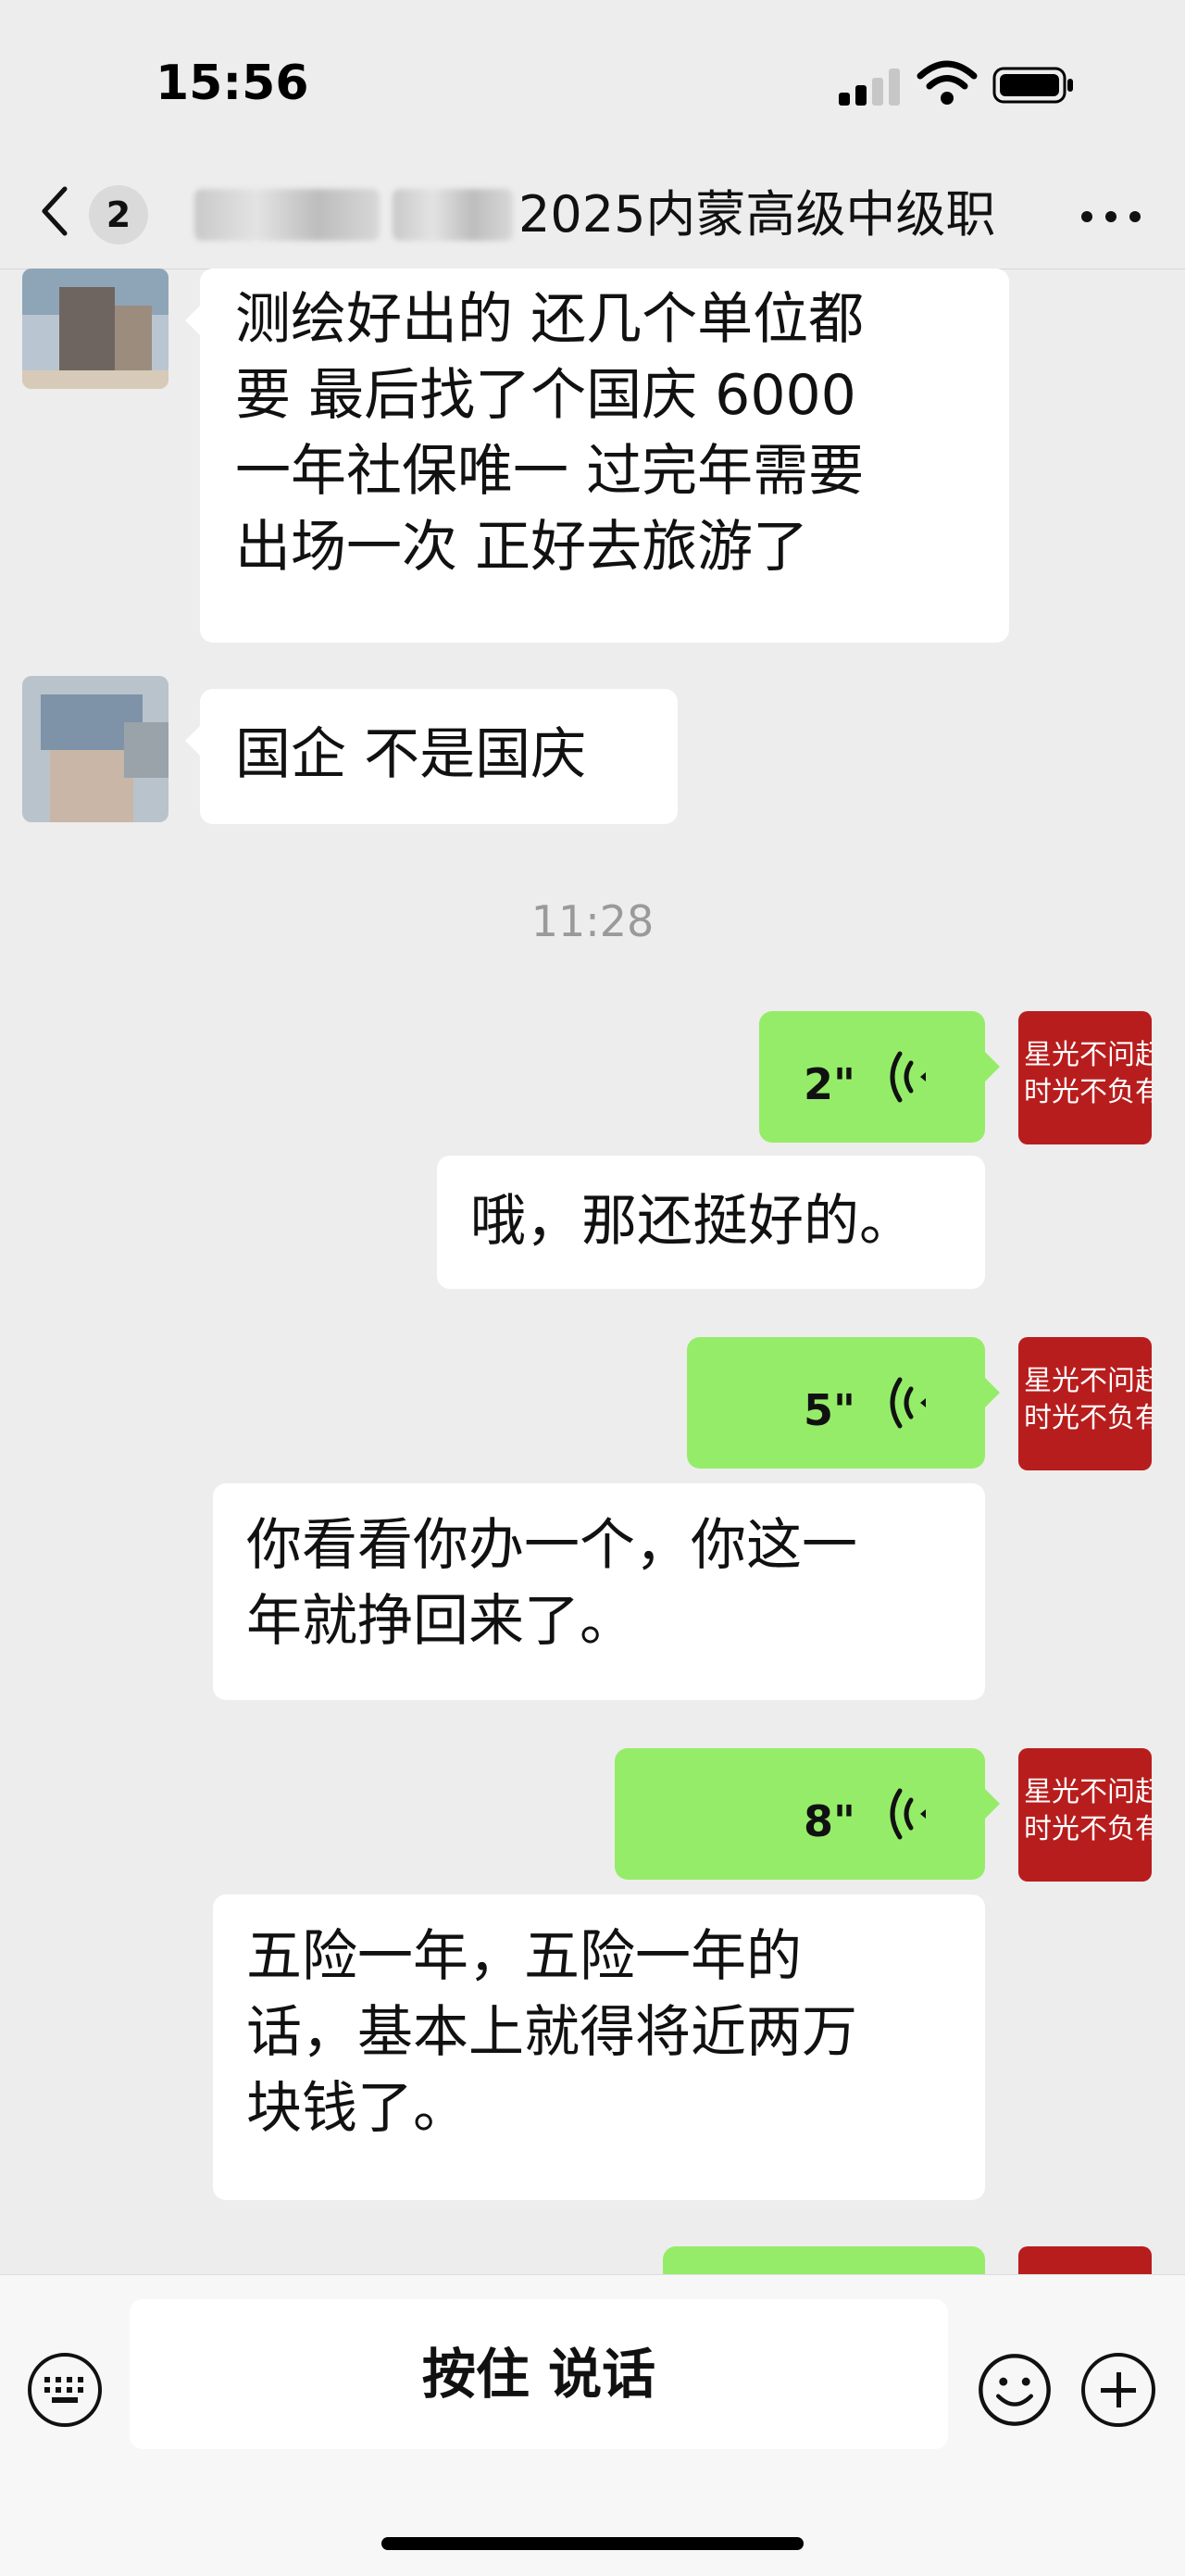  Describe the element at coordinates (829, 1821) in the screenshot. I see `voice-duration: 8"` at that location.